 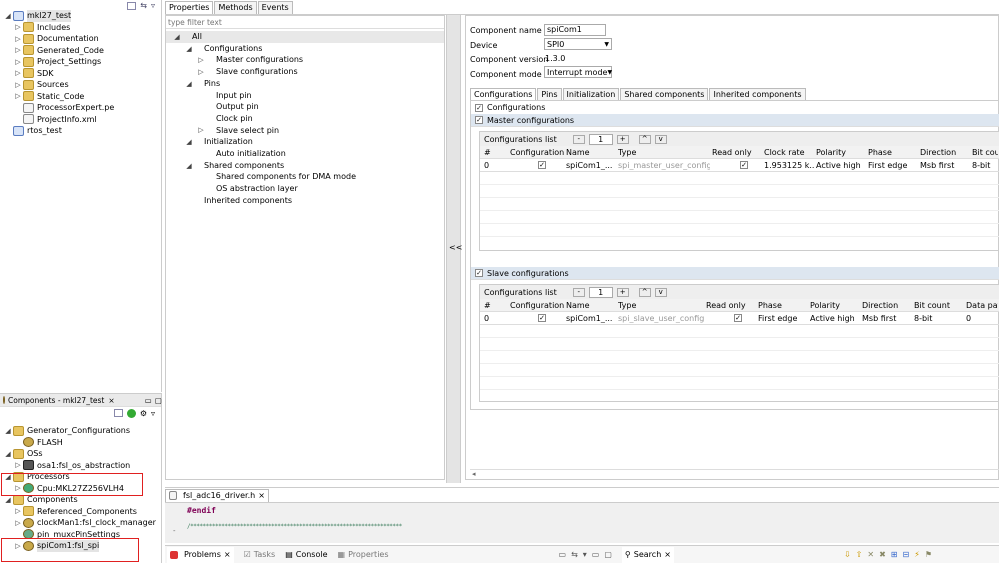 I want to click on slave-move-up-button: ^, so click(x=644, y=292).